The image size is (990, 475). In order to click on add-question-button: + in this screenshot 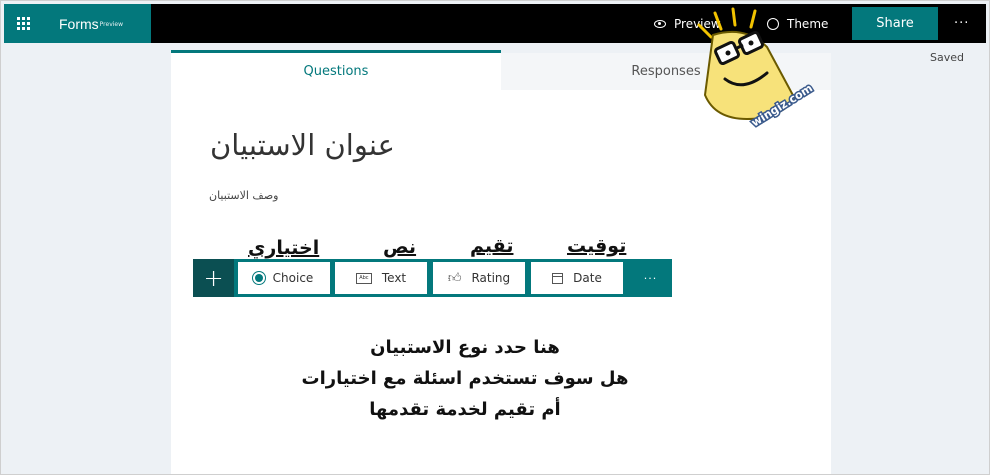, I will do `click(213, 278)`.